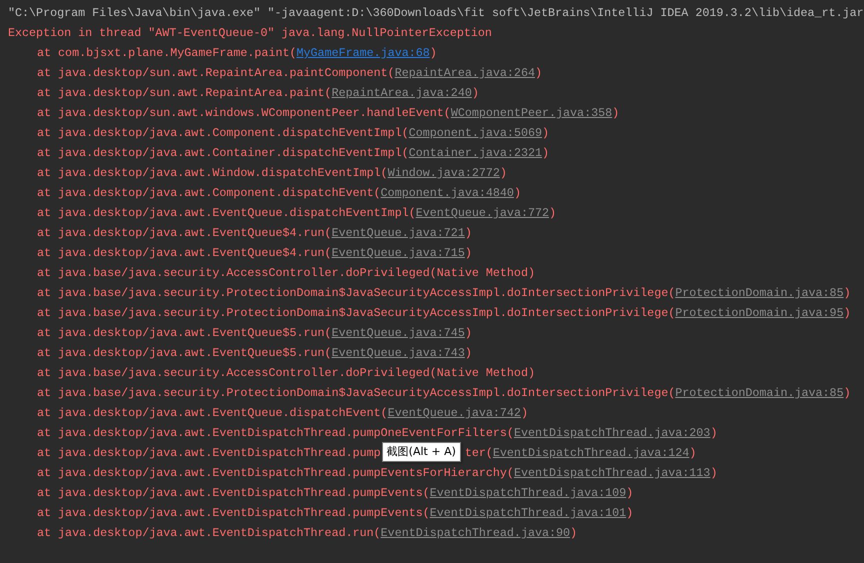 Image resolution: width=864 pixels, height=563 pixels. I want to click on source-link: EventQueue.java:745, so click(398, 333).